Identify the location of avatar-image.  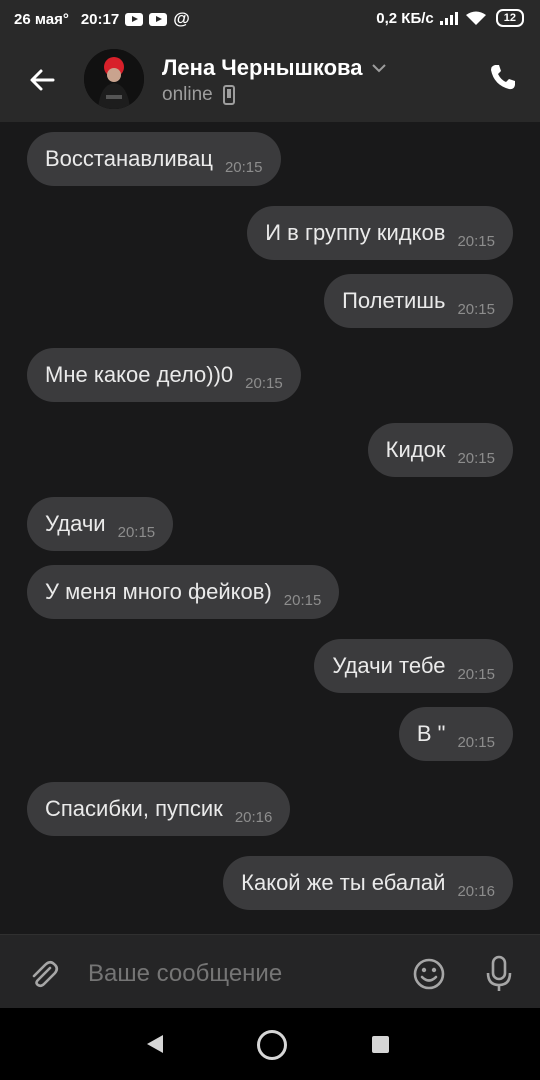
(114, 79).